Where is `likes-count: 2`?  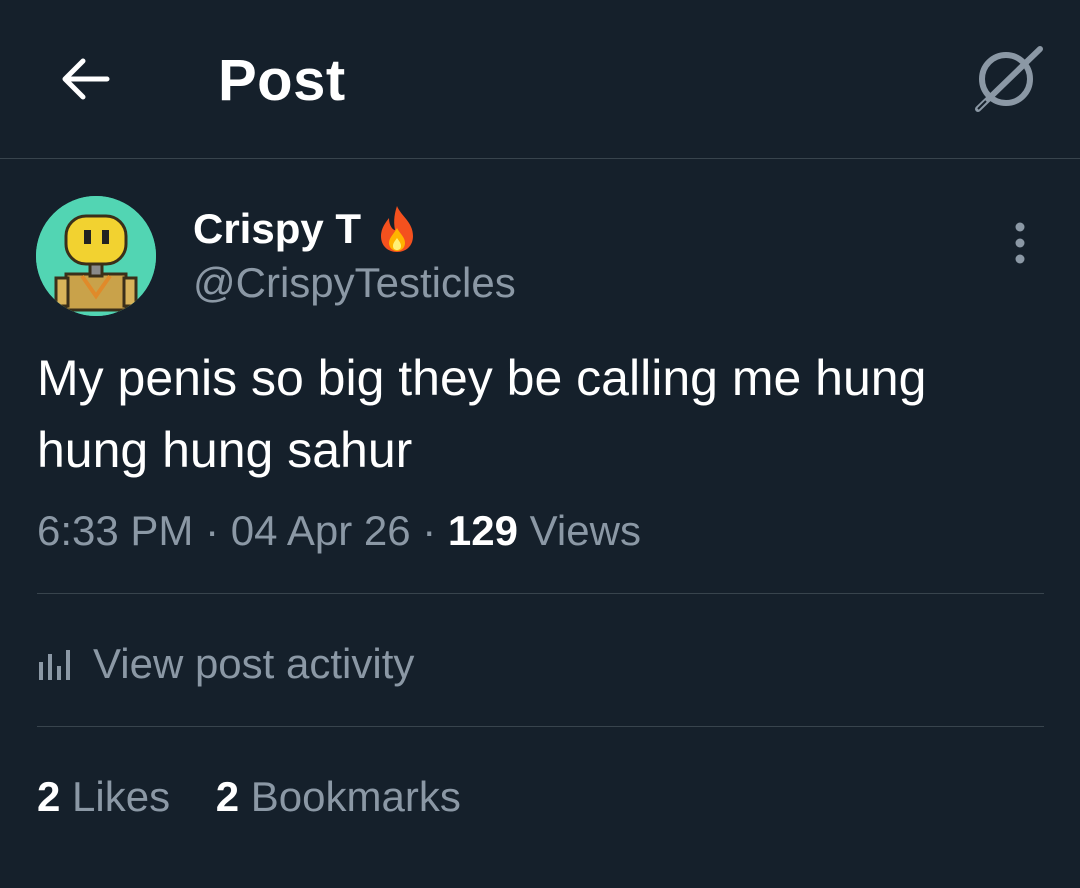 likes-count: 2 is located at coordinates (49, 796).